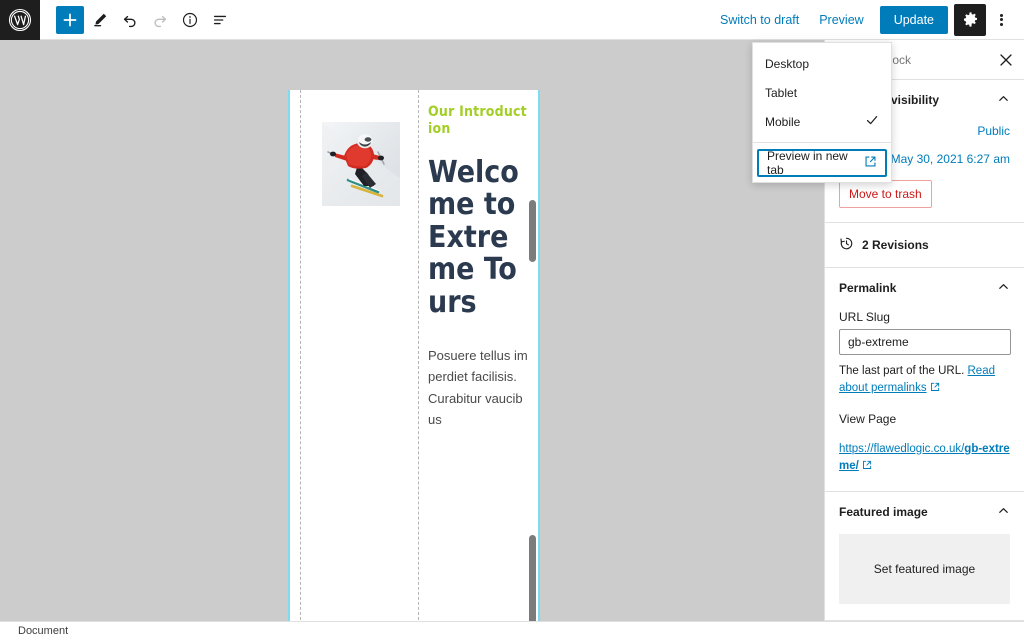 This screenshot has width=1024, height=640. Describe the element at coordinates (781, 92) in the screenshot. I see `preview-option-tablet-label: Tablet` at that location.